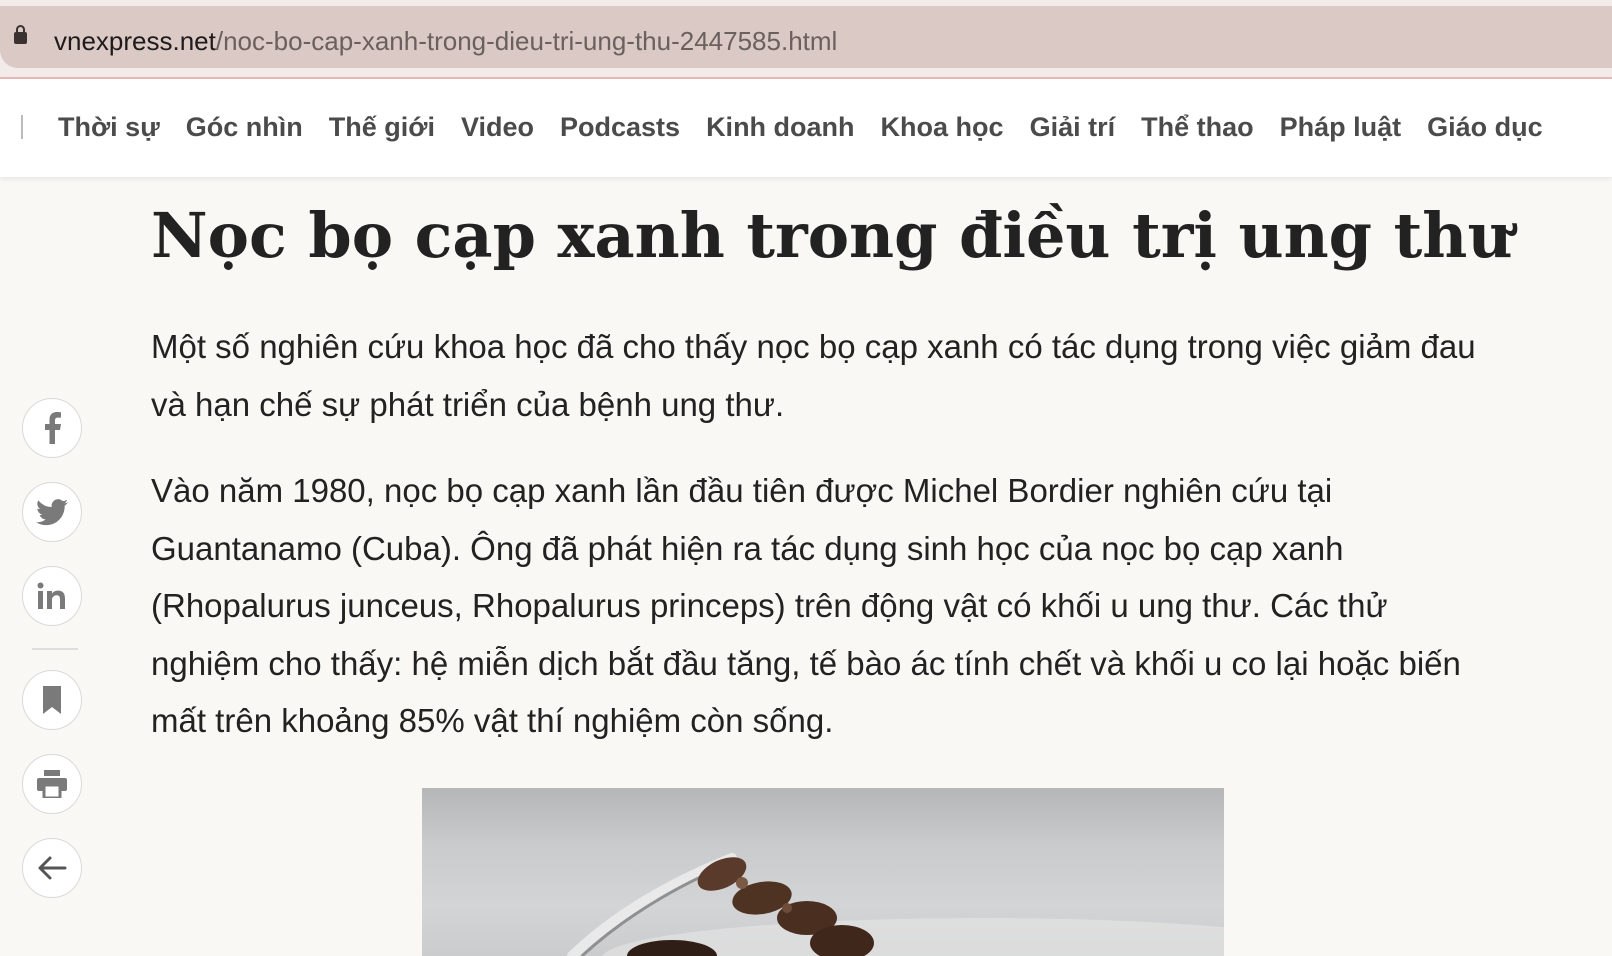 This screenshot has width=1612, height=956. What do you see at coordinates (244, 127) in the screenshot?
I see `nav-item-goc-nhin: Góc nhìn` at bounding box center [244, 127].